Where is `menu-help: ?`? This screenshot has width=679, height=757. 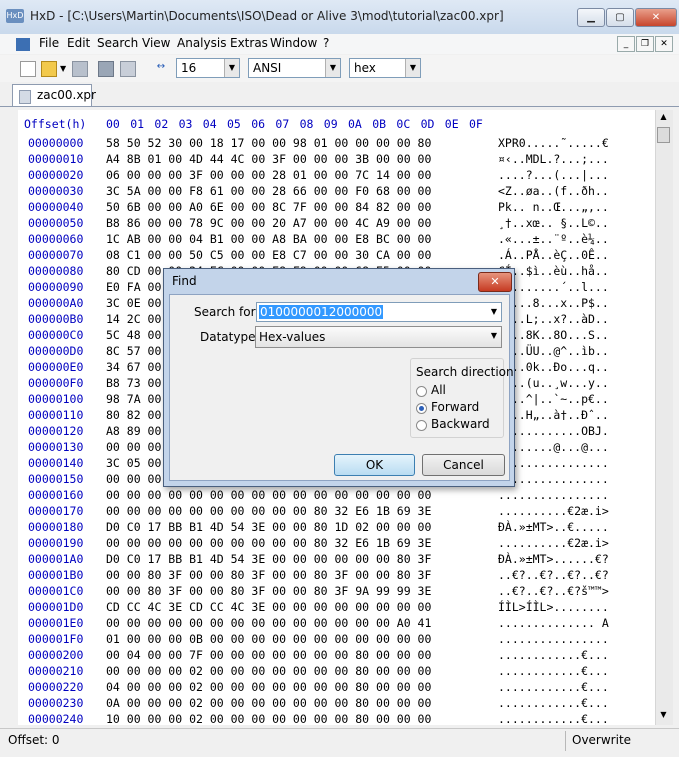
menu-help: ? is located at coordinates (326, 43).